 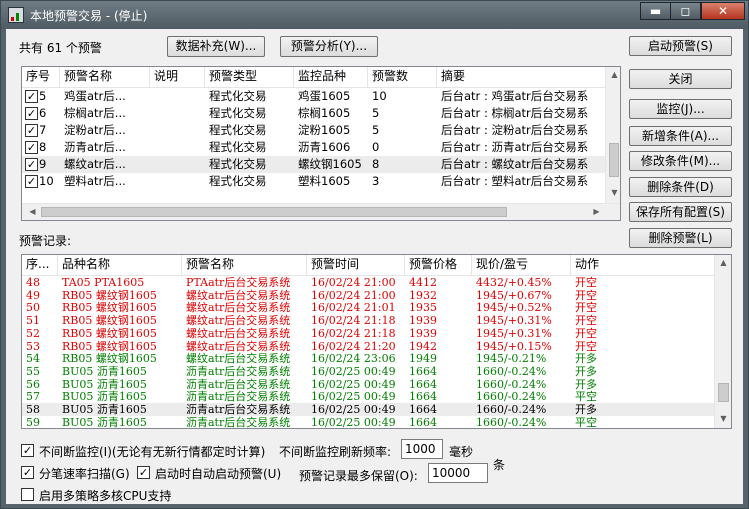 I want to click on col-header-type: 预警类型, so click(x=249, y=77).